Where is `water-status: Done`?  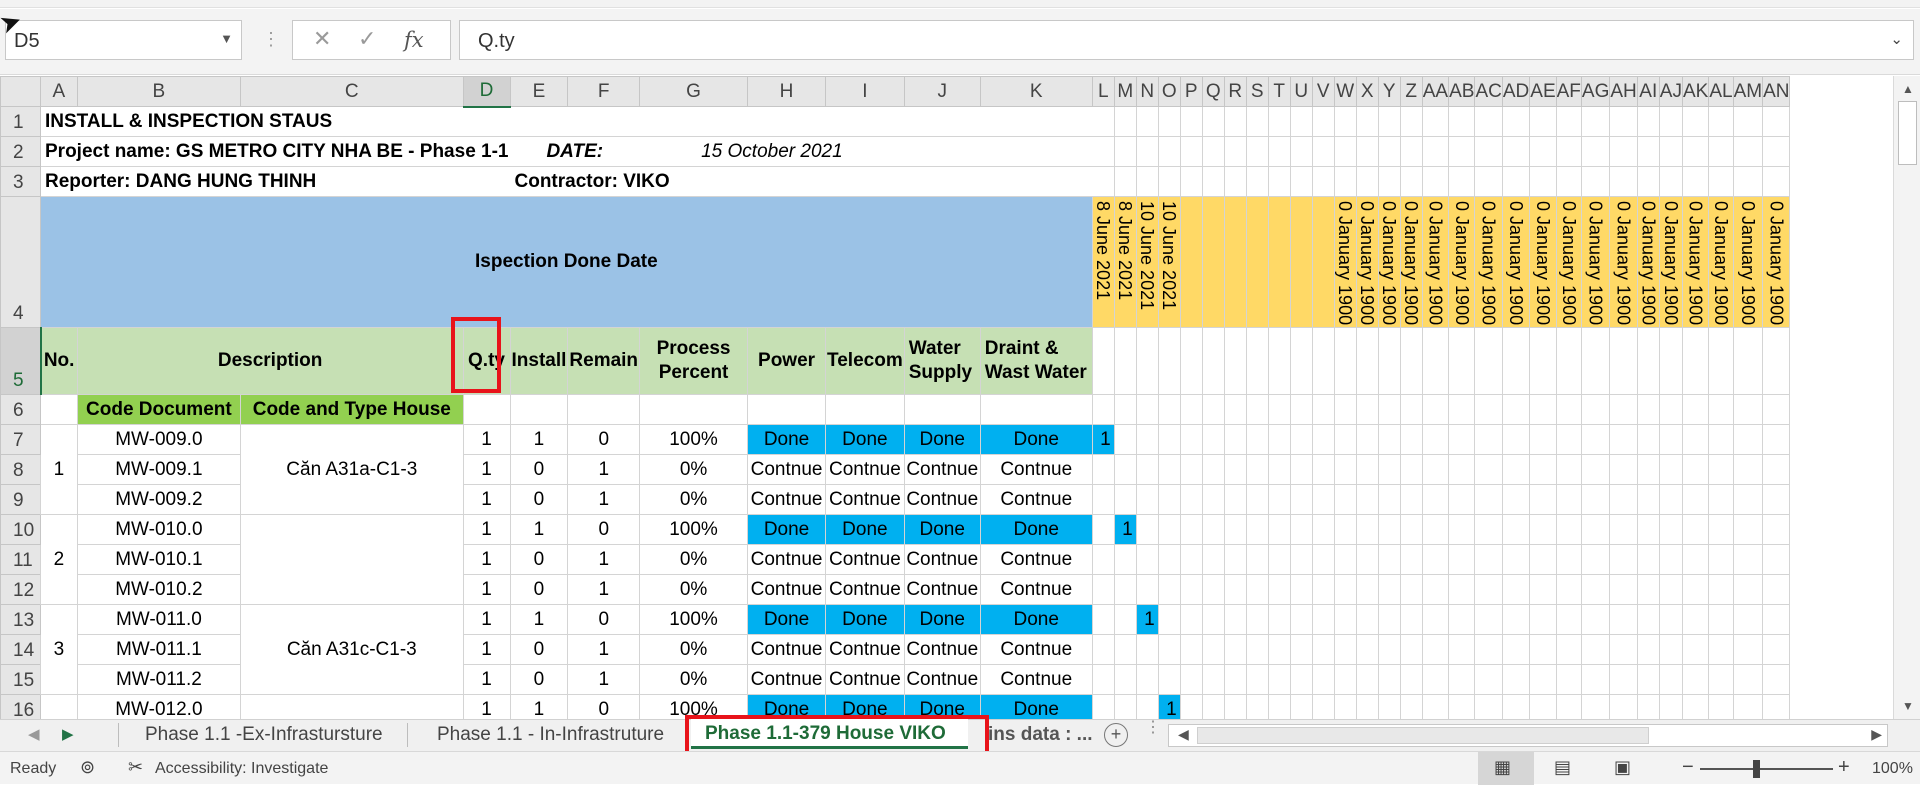 water-status: Done is located at coordinates (942, 706).